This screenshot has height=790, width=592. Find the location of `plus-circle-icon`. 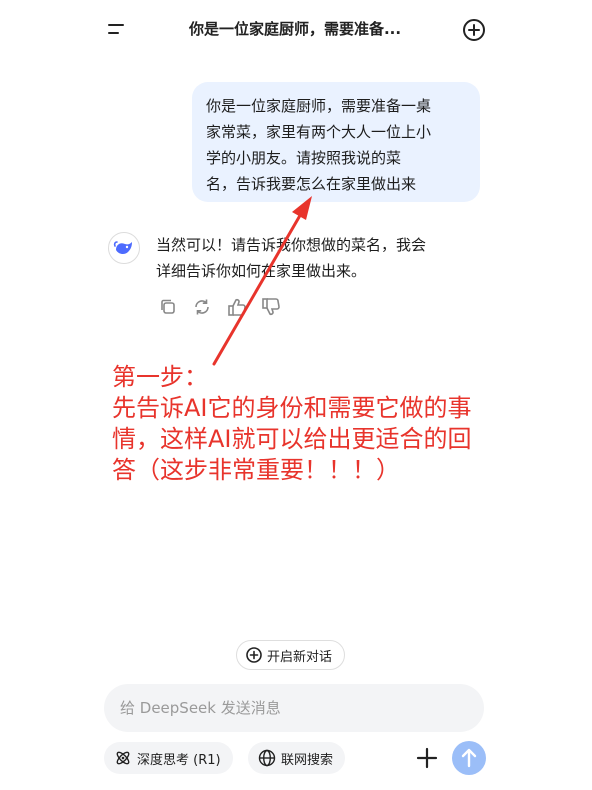

plus-circle-icon is located at coordinates (254, 655).